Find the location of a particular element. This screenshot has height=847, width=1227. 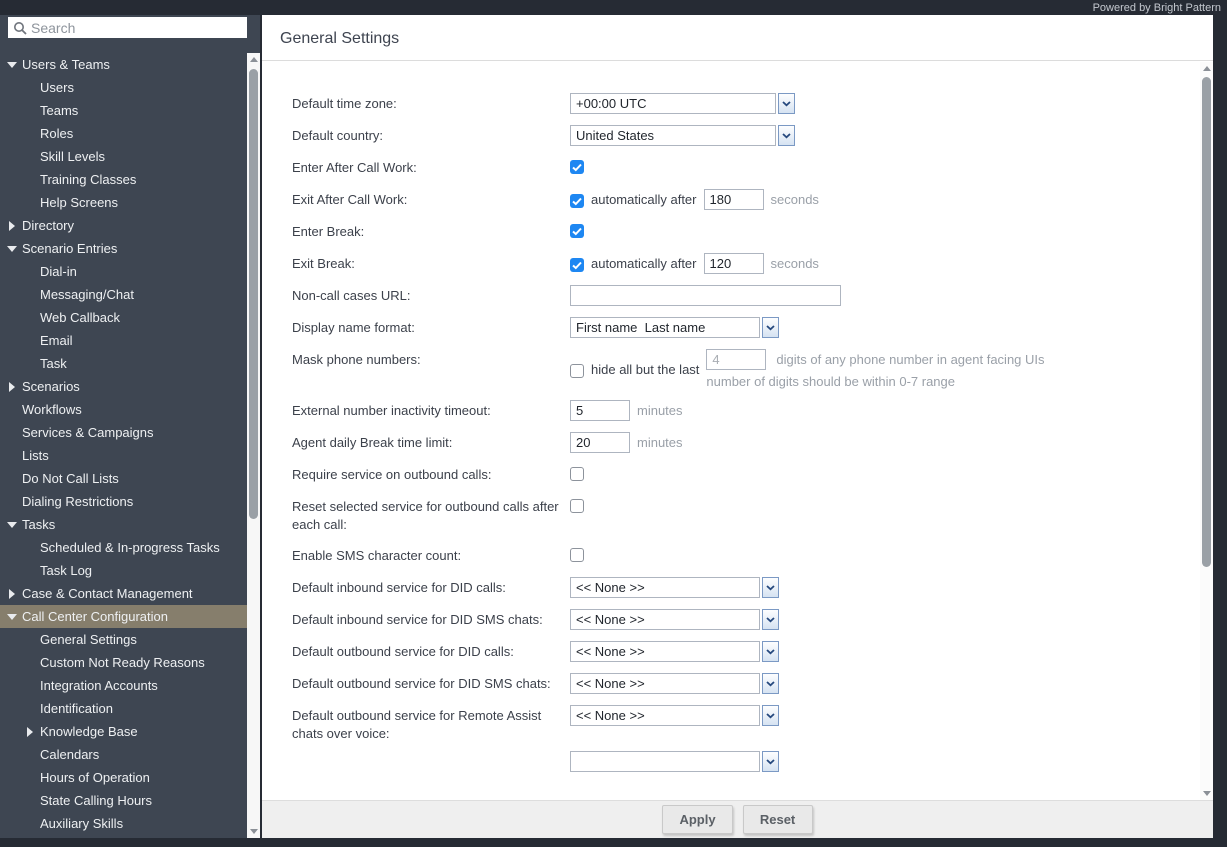

sidebar-item-integration-accounts: Integration Accounts is located at coordinates (123, 685).